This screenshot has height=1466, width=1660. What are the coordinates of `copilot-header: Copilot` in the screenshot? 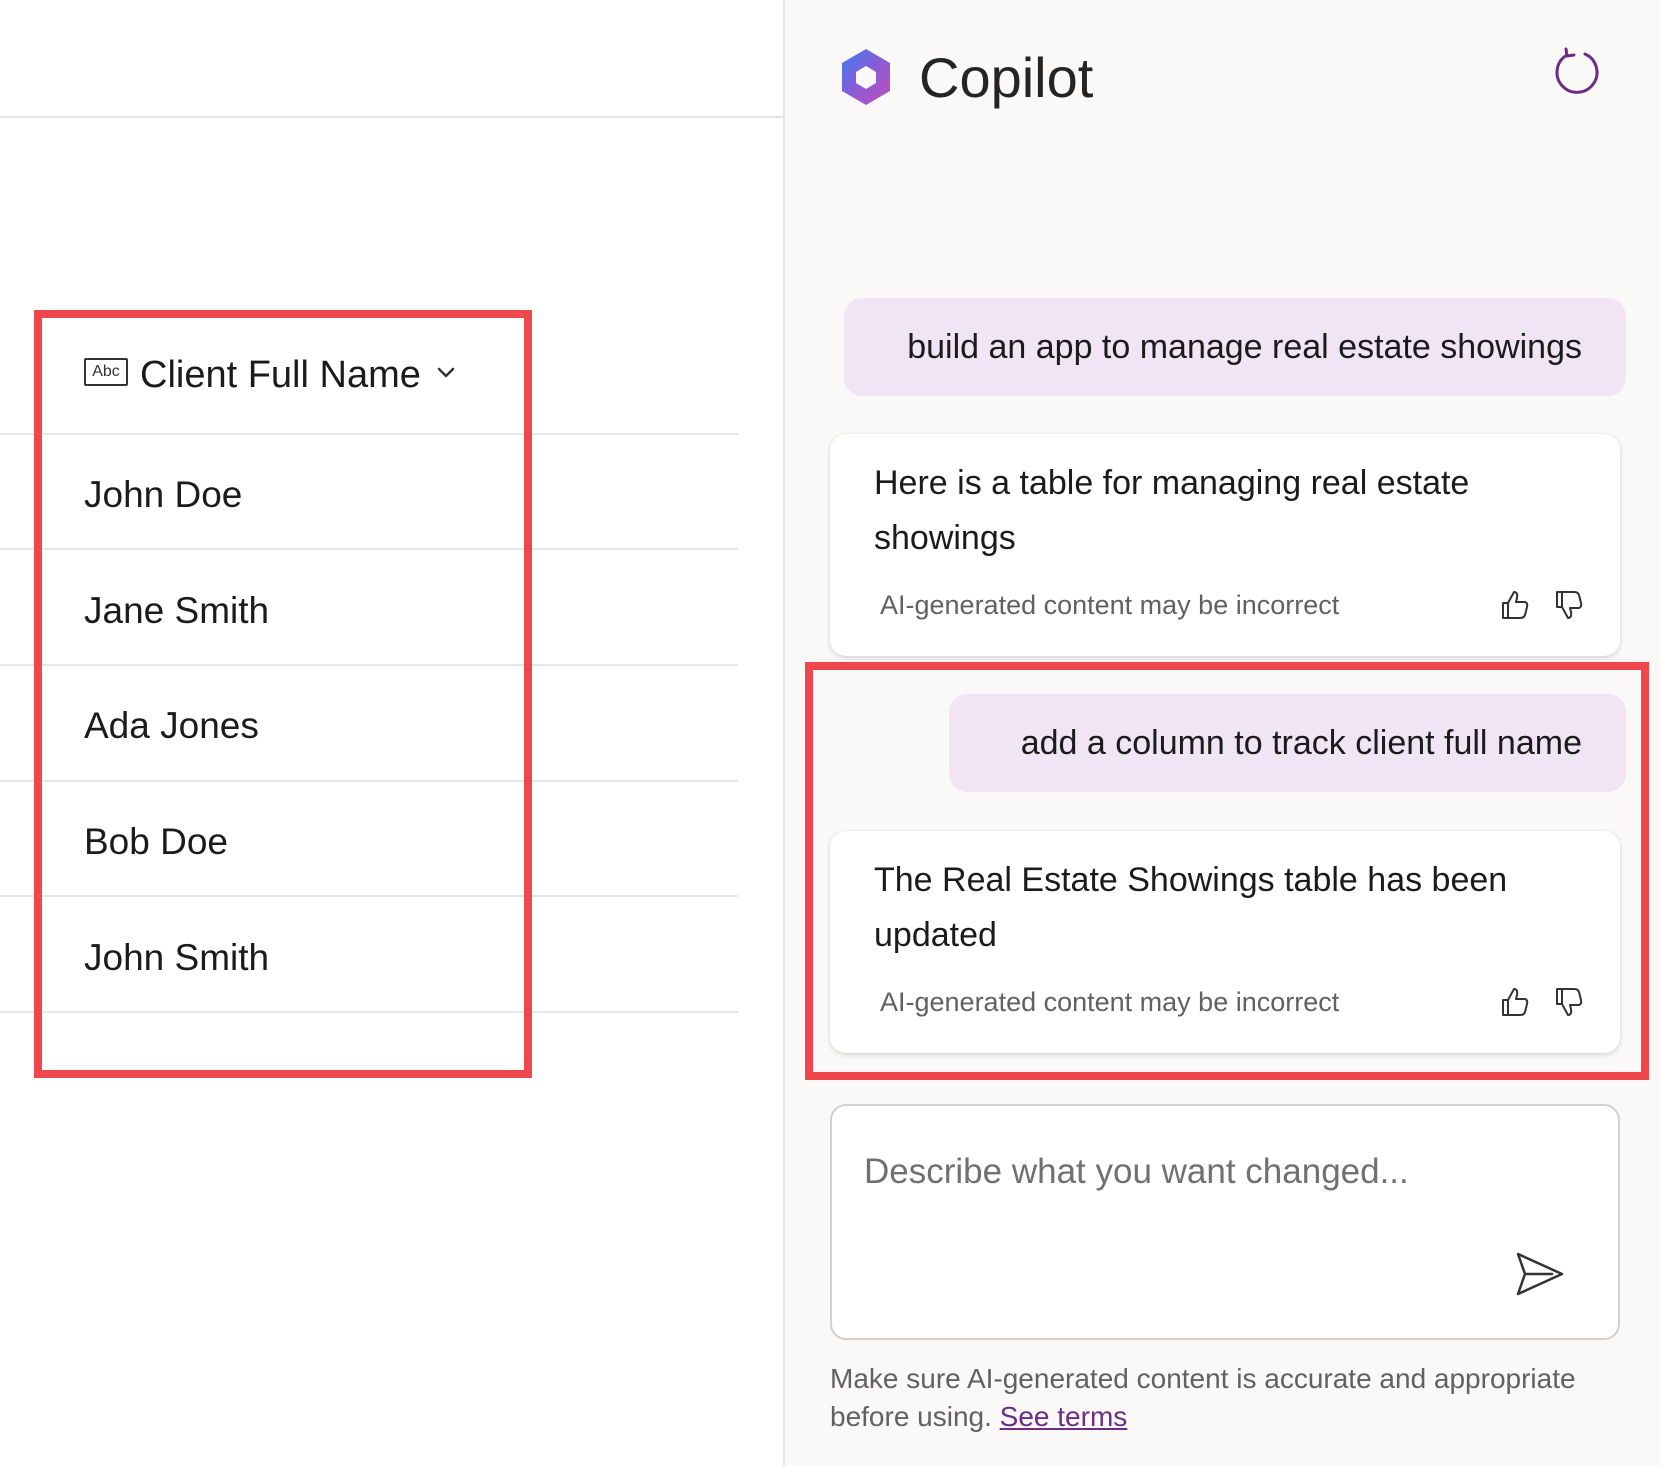 It's located at (964, 77).